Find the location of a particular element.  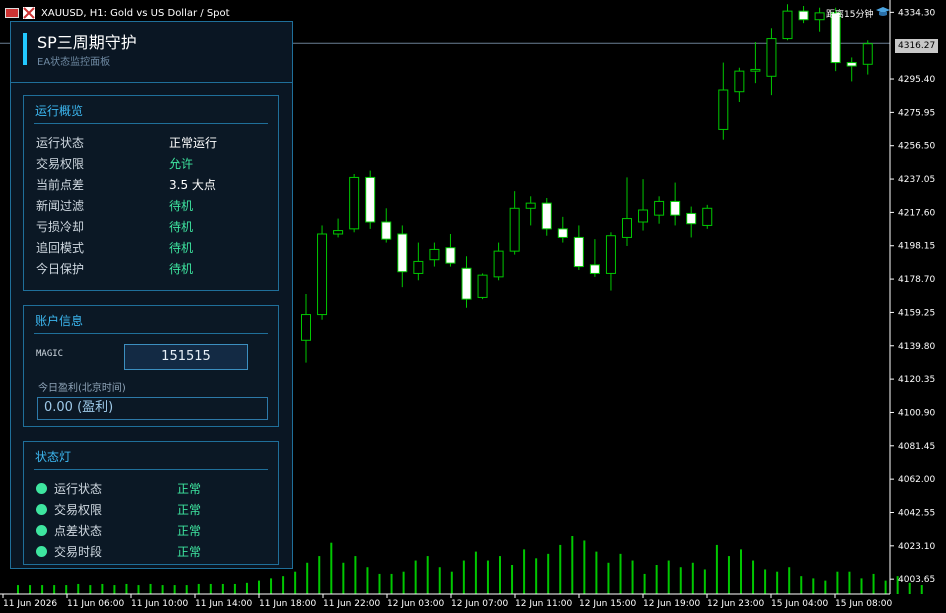

price-tick-label: 4217.60 is located at coordinates (916, 213).